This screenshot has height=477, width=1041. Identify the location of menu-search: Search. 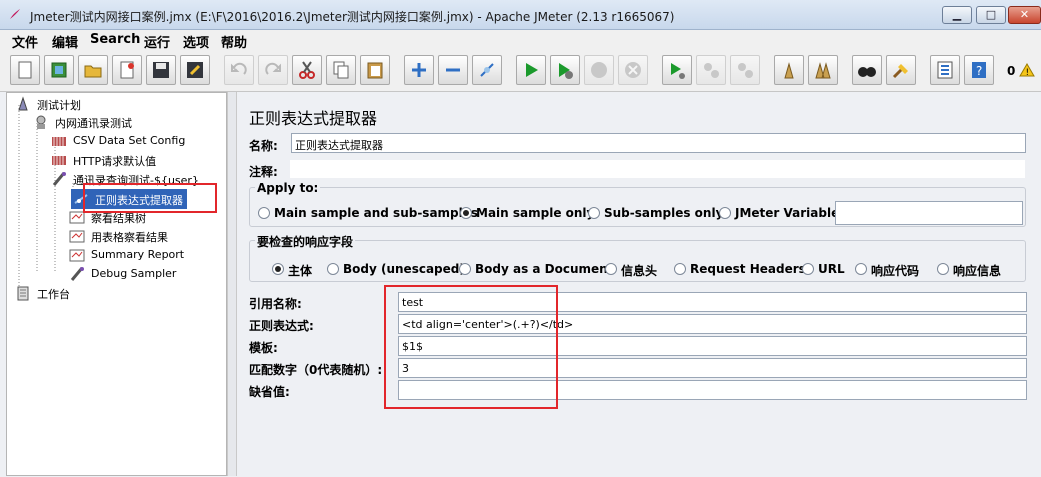
(115, 39).